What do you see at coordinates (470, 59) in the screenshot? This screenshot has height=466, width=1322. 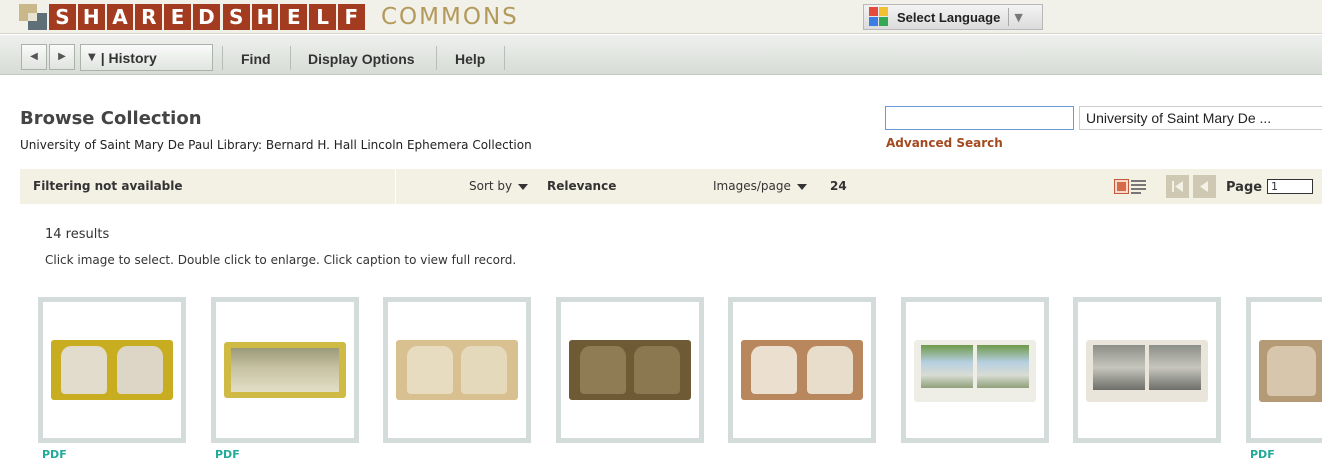 I see `help-menu: Help` at bounding box center [470, 59].